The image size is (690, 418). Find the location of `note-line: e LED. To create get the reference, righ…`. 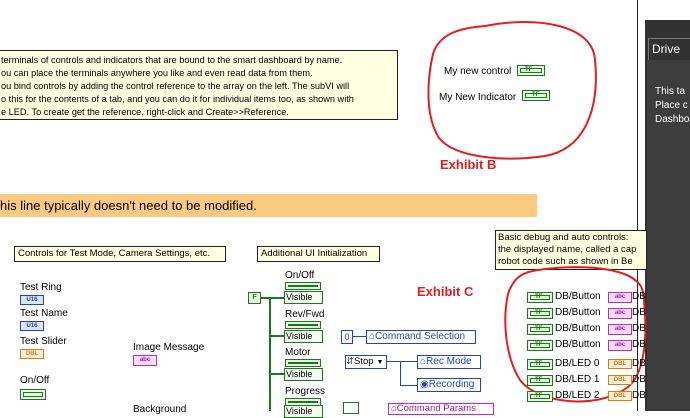

note-line: e LED. To create get the reference, righ… is located at coordinates (145, 112).